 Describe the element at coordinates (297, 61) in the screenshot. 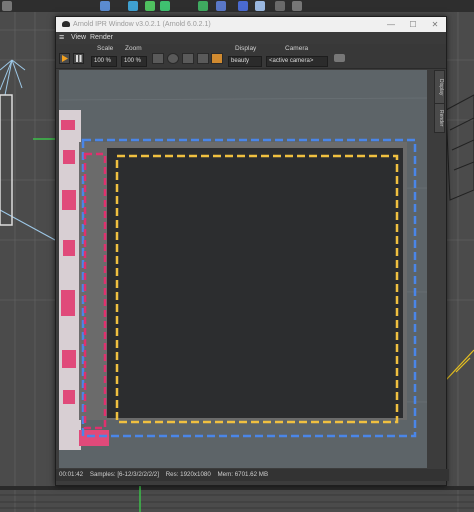

I see `camera-select: <active camera>` at that location.